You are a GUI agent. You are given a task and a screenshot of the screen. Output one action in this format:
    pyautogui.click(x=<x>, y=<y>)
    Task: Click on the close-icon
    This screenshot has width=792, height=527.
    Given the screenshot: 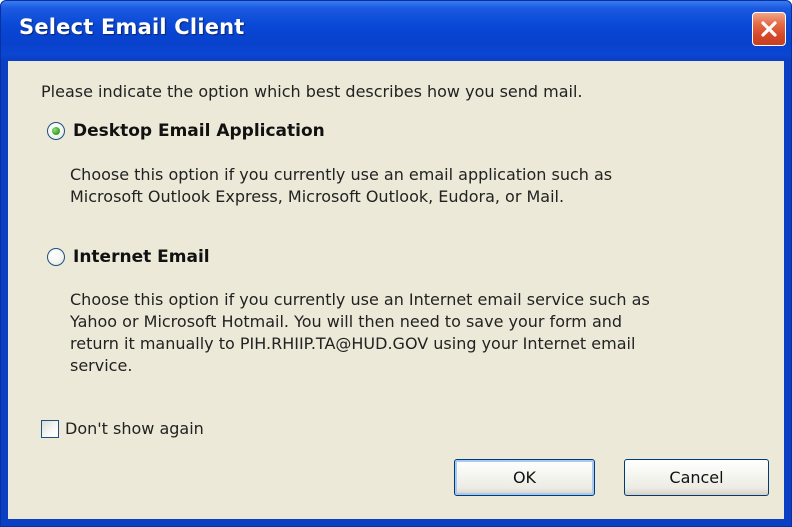 What is the action you would take?
    pyautogui.click(x=769, y=29)
    